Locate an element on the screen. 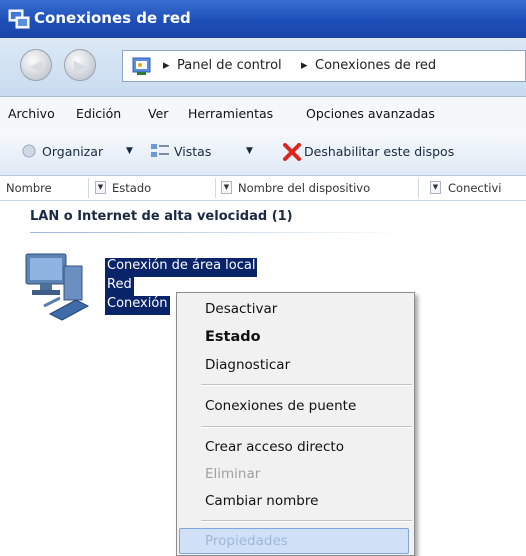 The height and width of the screenshot is (556, 526). menu-item-properties: Propiedades is located at coordinates (246, 541).